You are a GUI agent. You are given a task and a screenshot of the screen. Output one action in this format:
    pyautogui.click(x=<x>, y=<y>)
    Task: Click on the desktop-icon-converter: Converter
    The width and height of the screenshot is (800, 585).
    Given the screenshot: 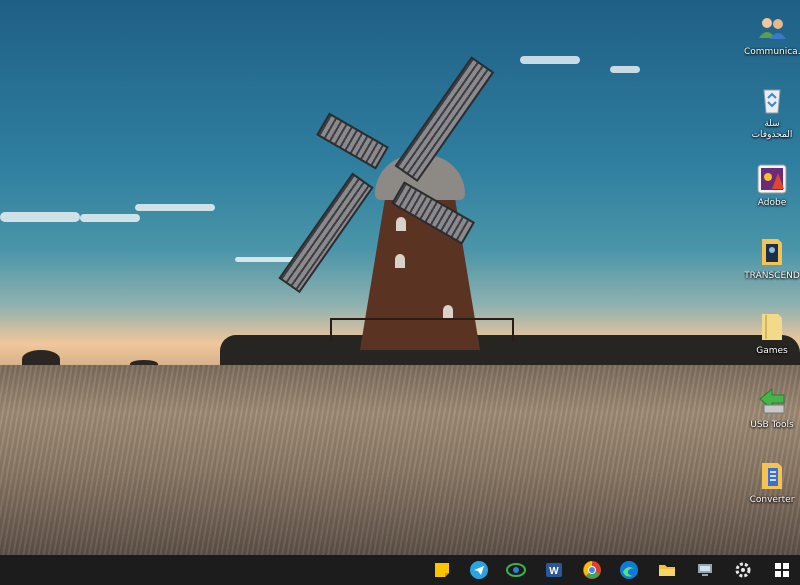 What is the action you would take?
    pyautogui.click(x=772, y=483)
    